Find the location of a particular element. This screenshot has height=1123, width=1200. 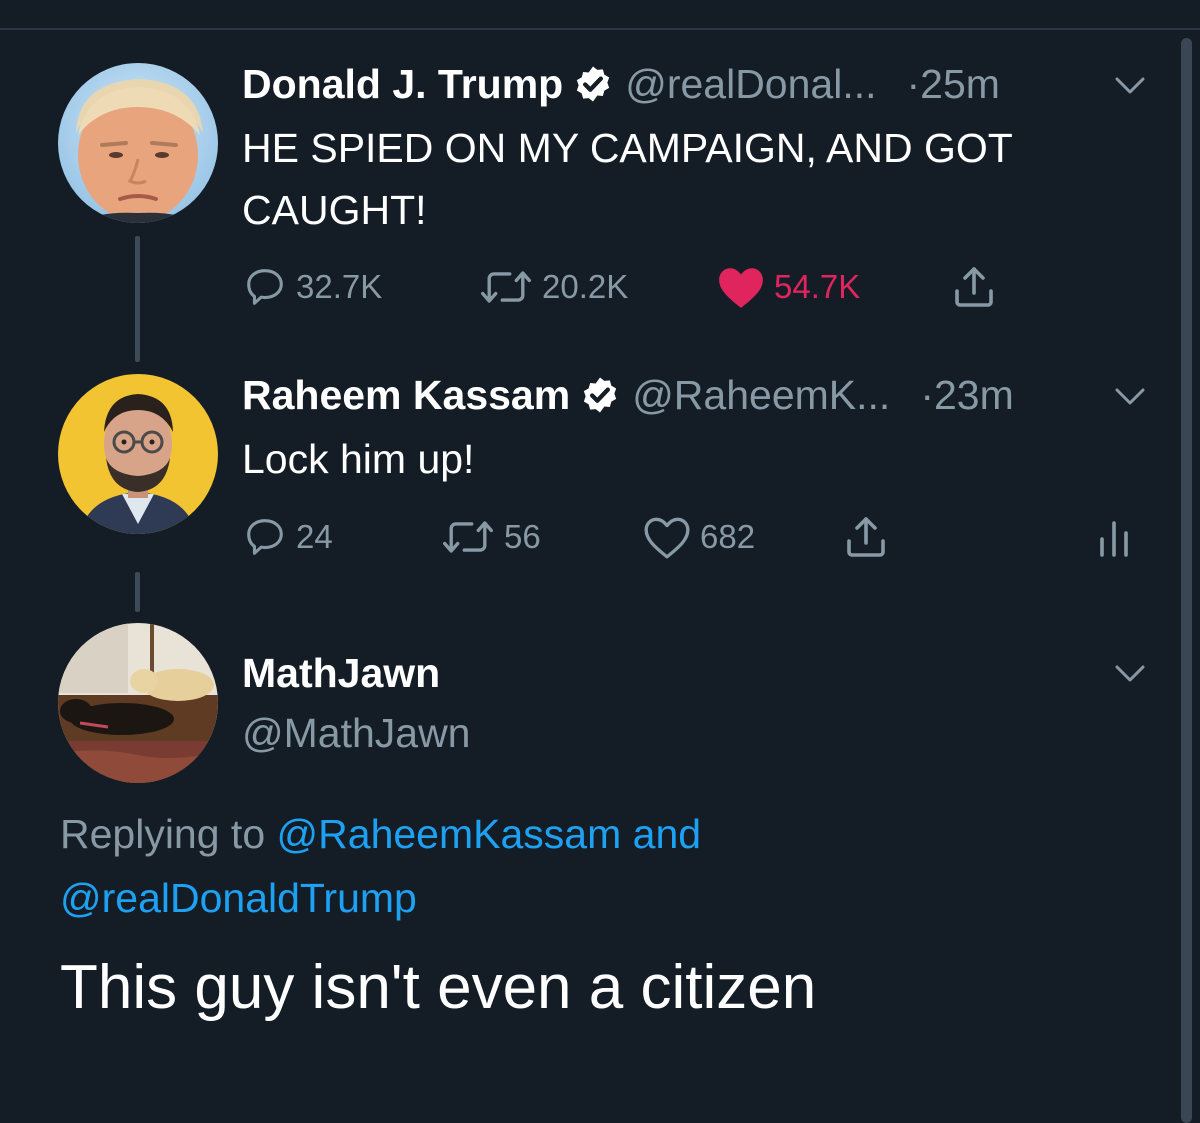

analytics-icon is located at coordinates (1114, 539).